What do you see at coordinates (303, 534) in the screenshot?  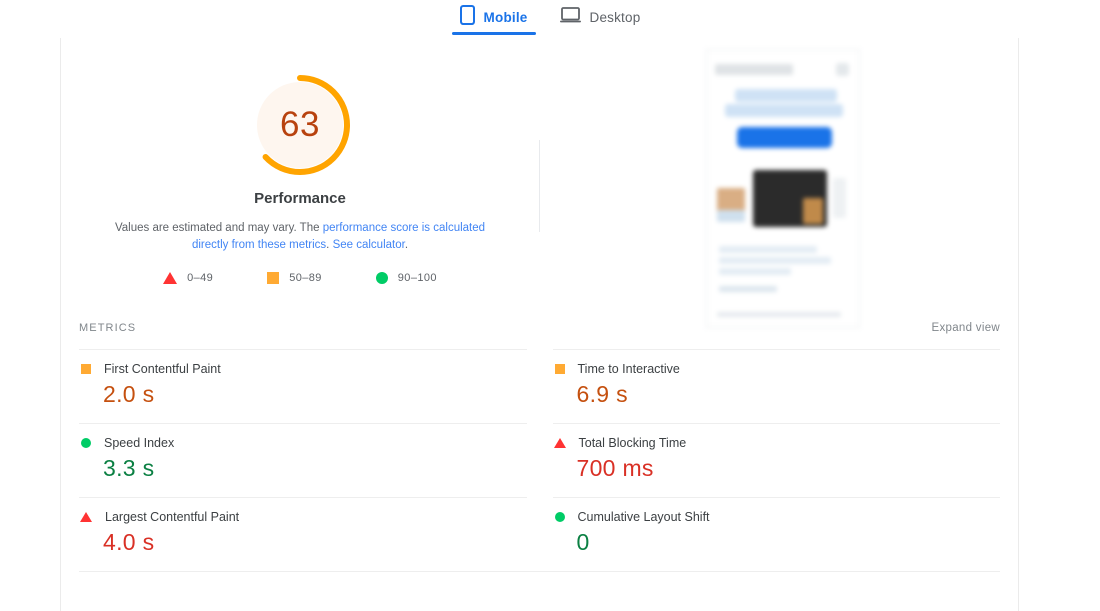 I see `metric-largest-contentful-paint: Largest Contentful Paint 4.0 s` at bounding box center [303, 534].